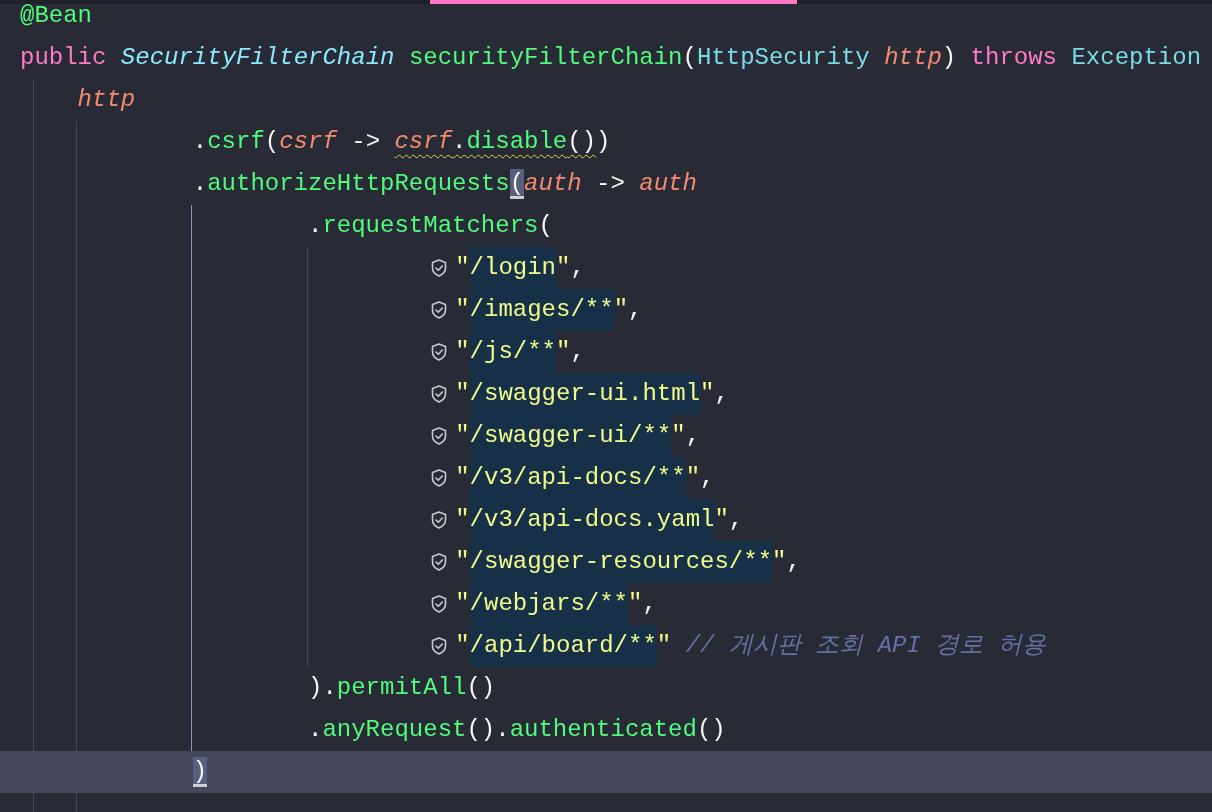 This screenshot has height=812, width=1212. What do you see at coordinates (517, 730) in the screenshot?
I see `code-line: .anyRequest().authenticated()` at bounding box center [517, 730].